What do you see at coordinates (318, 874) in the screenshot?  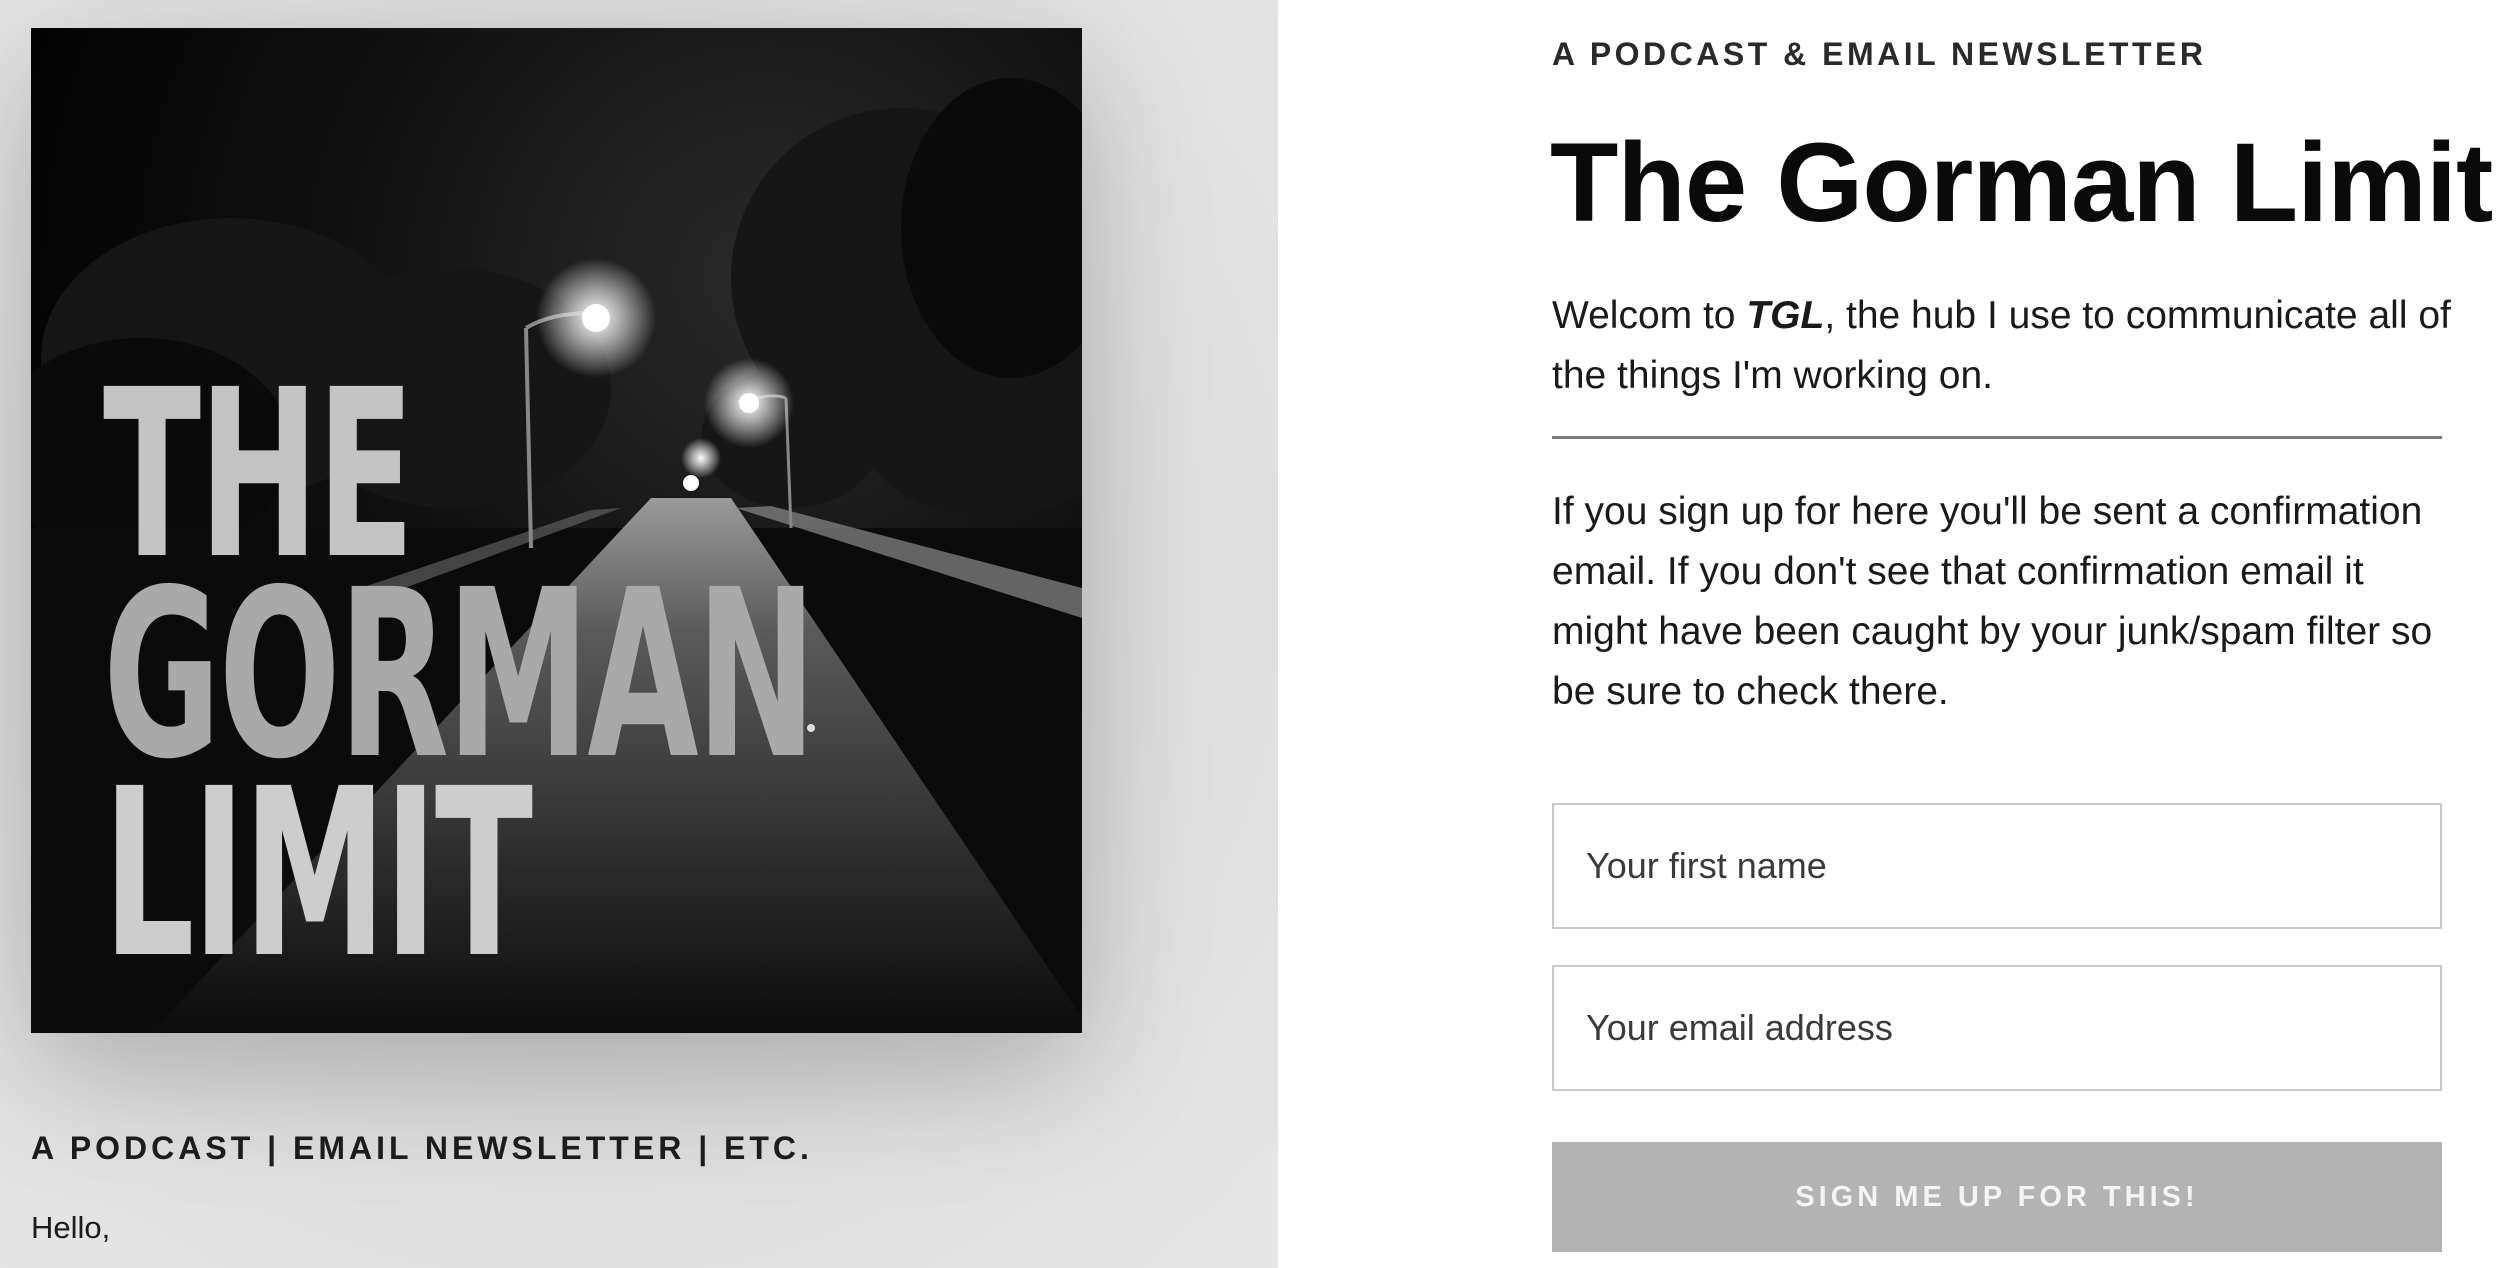 I see `cover-title-line-limit: LIMIT` at bounding box center [318, 874].